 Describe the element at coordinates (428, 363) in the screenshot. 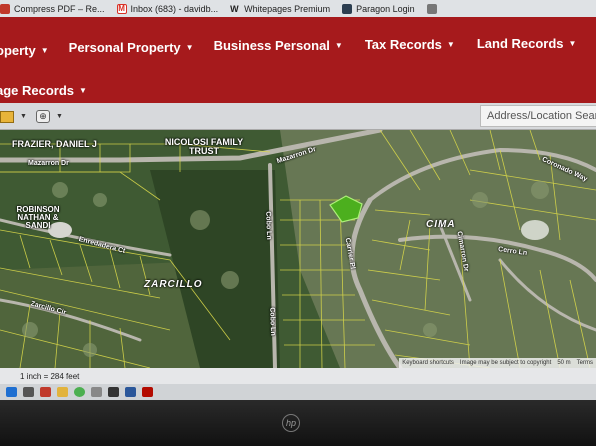

I see `keyboard-shortcuts-link: Keyboard shortcuts` at that location.